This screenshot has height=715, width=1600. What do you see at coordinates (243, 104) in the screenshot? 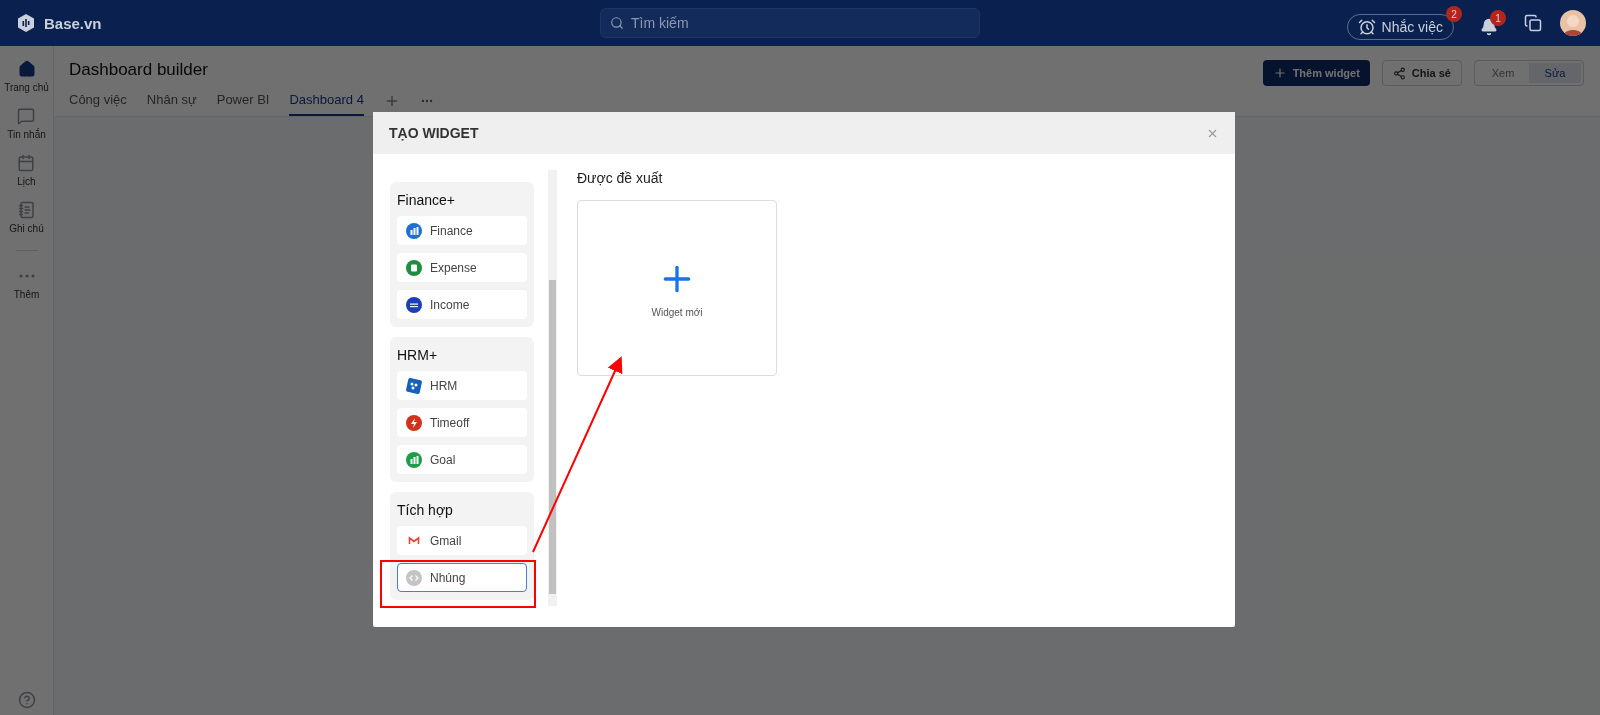
I see `tab: Power BI` at bounding box center [243, 104].